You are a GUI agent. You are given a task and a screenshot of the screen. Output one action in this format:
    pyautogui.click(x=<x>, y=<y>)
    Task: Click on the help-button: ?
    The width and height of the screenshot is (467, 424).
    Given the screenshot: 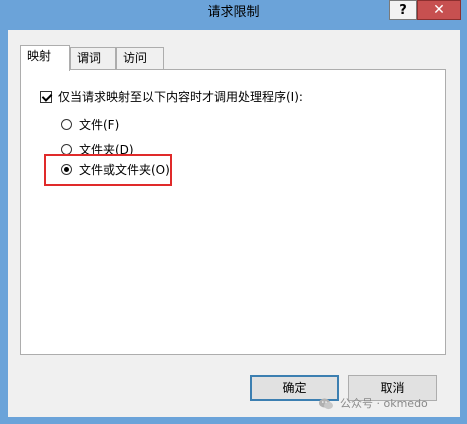 What is the action you would take?
    pyautogui.click(x=403, y=10)
    